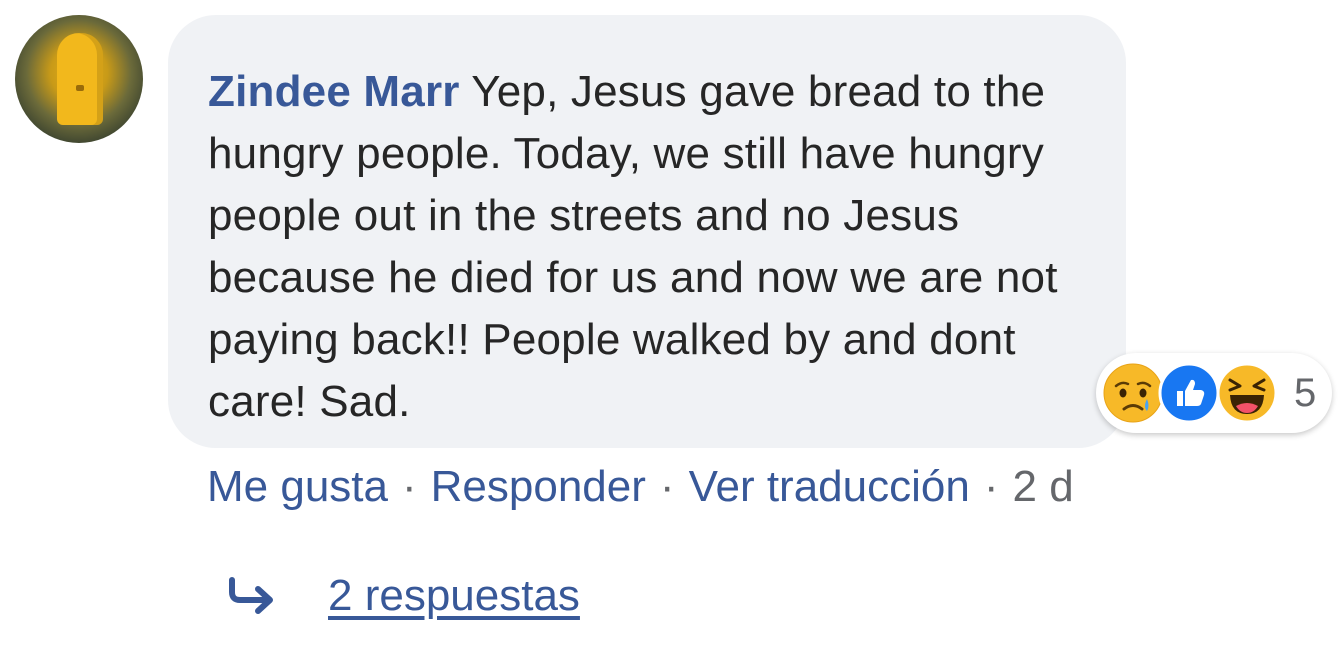 The height and width of the screenshot is (661, 1339). I want to click on like-link: Me gusta, so click(297, 486).